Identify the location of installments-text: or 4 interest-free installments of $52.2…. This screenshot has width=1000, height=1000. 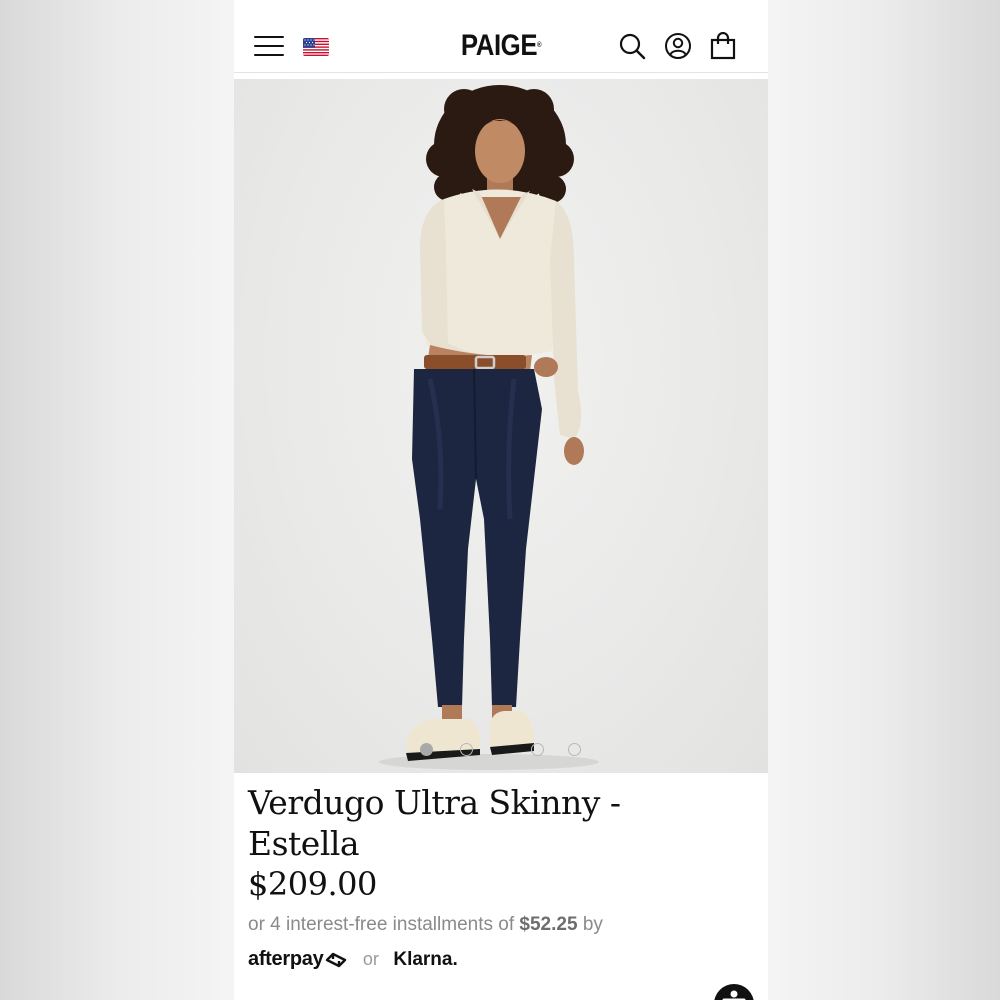
(425, 925).